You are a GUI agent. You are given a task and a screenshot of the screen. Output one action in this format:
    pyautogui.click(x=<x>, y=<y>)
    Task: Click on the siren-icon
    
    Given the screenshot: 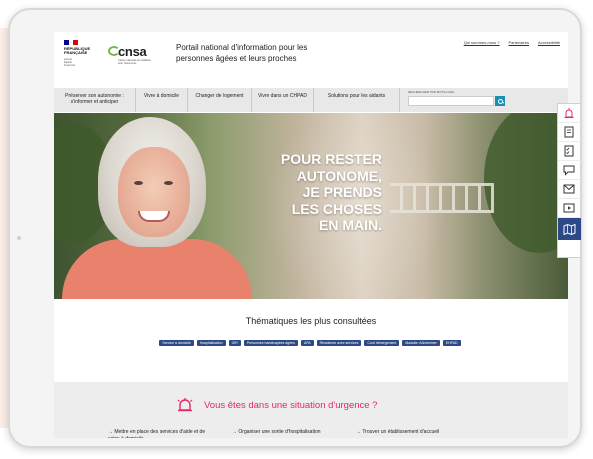 What is the action you would take?
    pyautogui.click(x=185, y=405)
    